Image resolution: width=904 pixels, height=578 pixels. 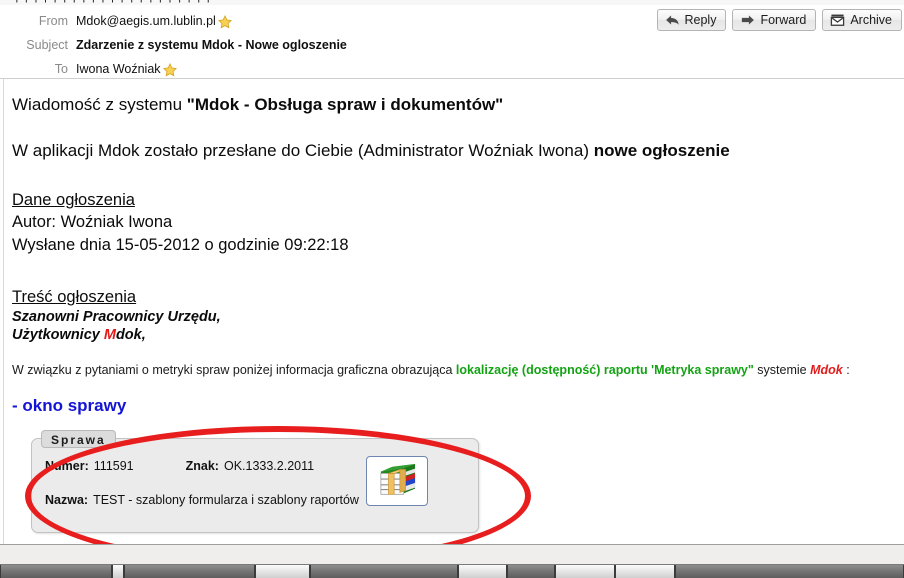 I want to click on graphic-info-mdok: Mdok, so click(x=826, y=370).